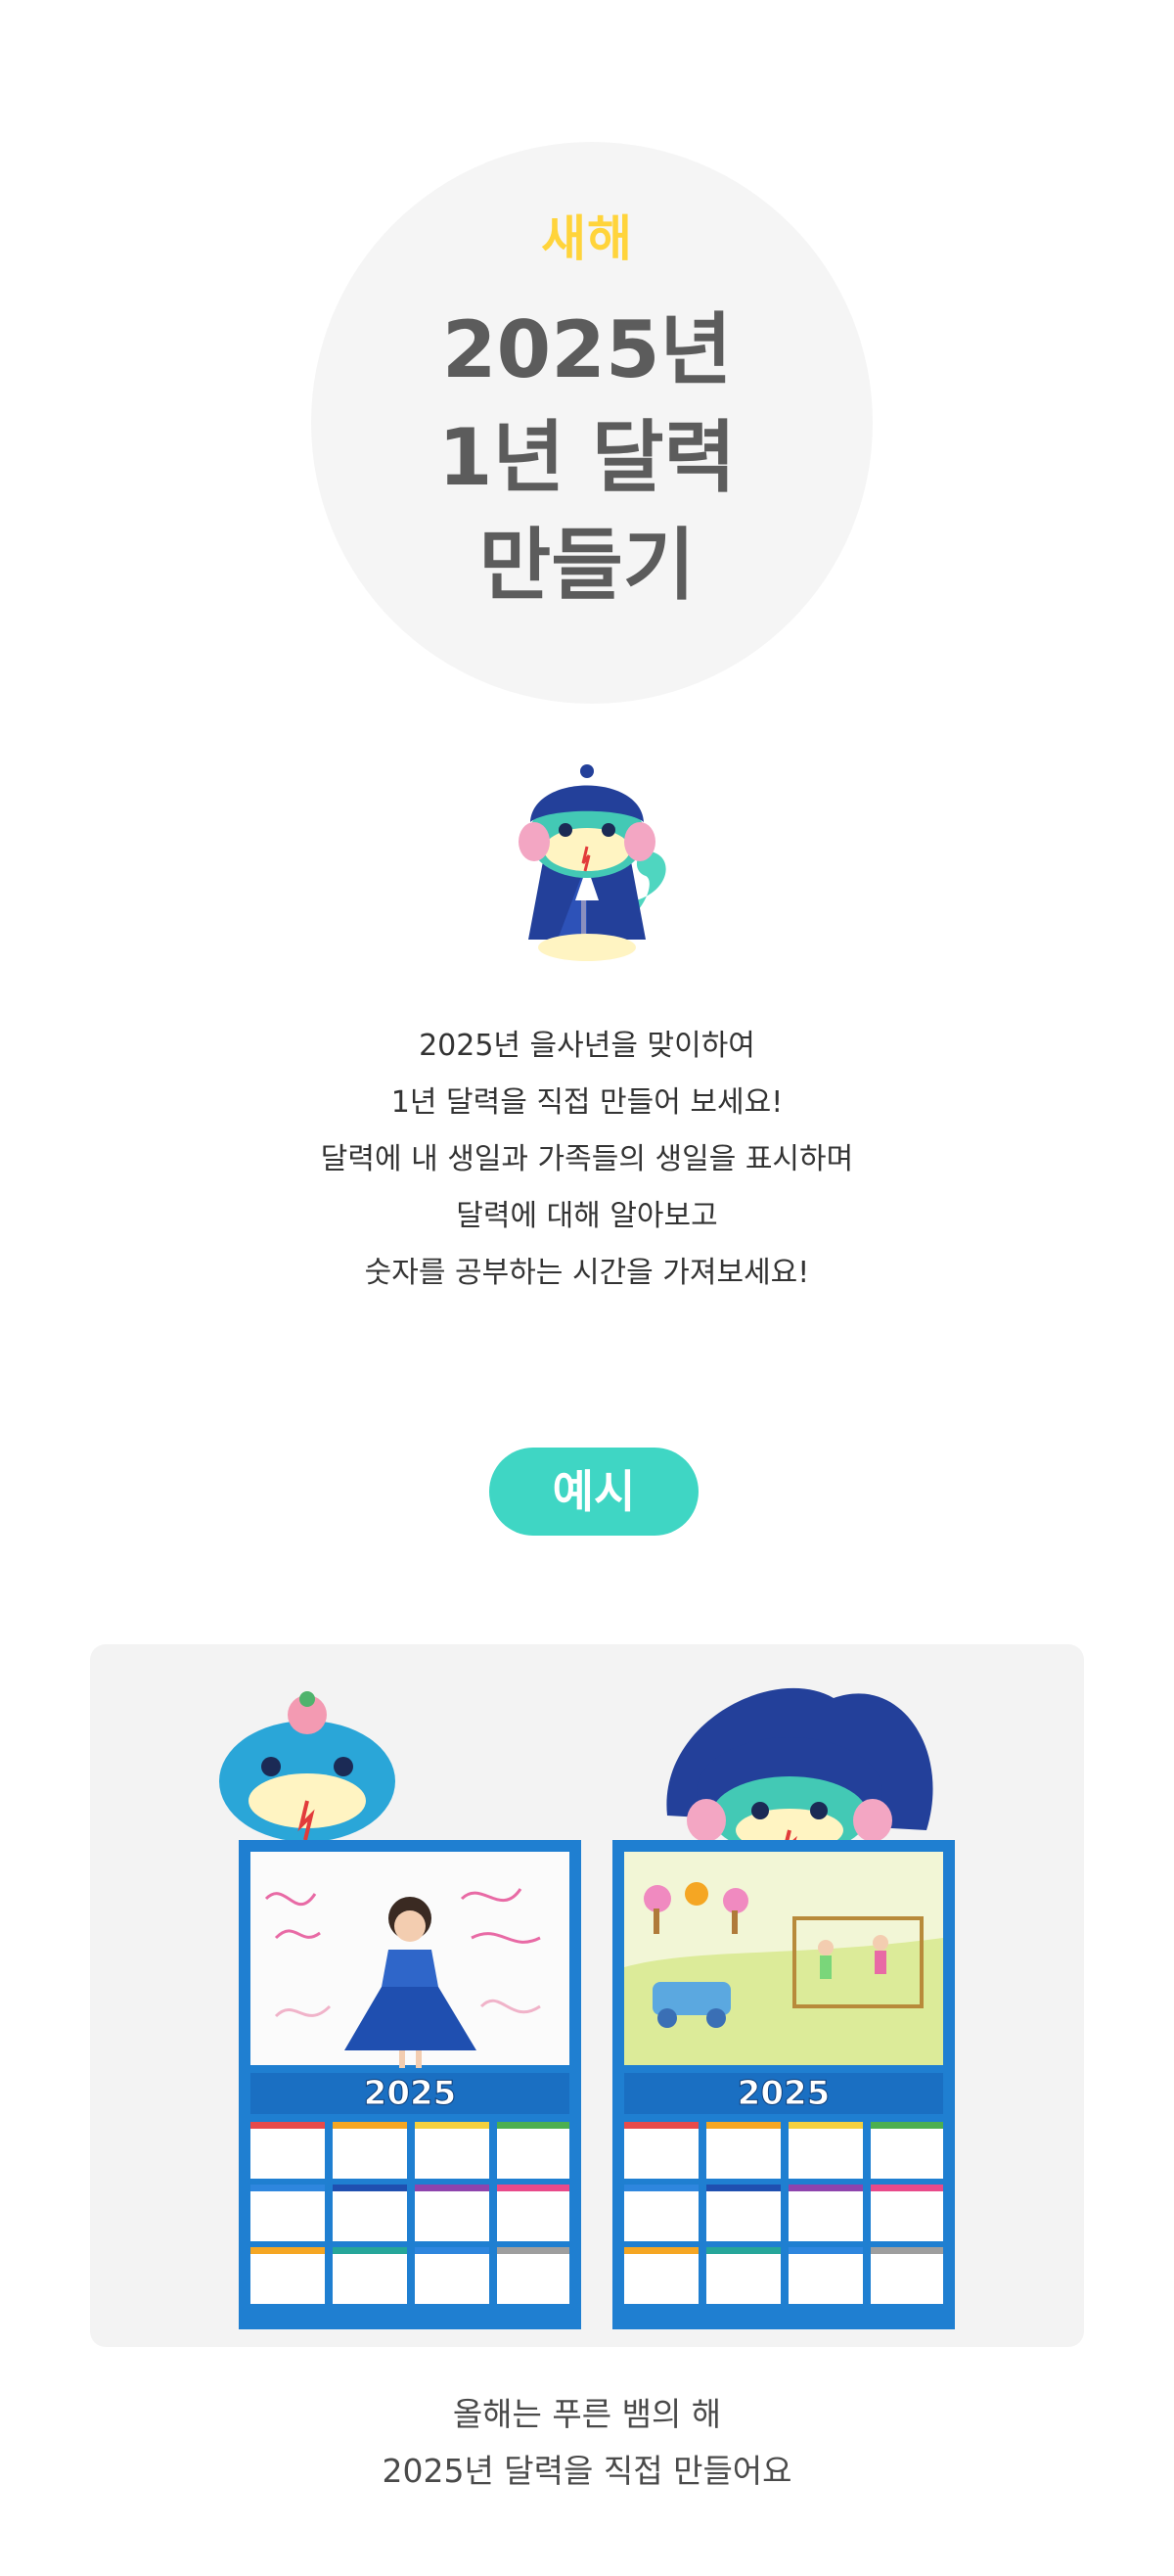 The height and width of the screenshot is (2576, 1174). What do you see at coordinates (592, 863) in the screenshot?
I see `blue-snake-mascot-icon` at bounding box center [592, 863].